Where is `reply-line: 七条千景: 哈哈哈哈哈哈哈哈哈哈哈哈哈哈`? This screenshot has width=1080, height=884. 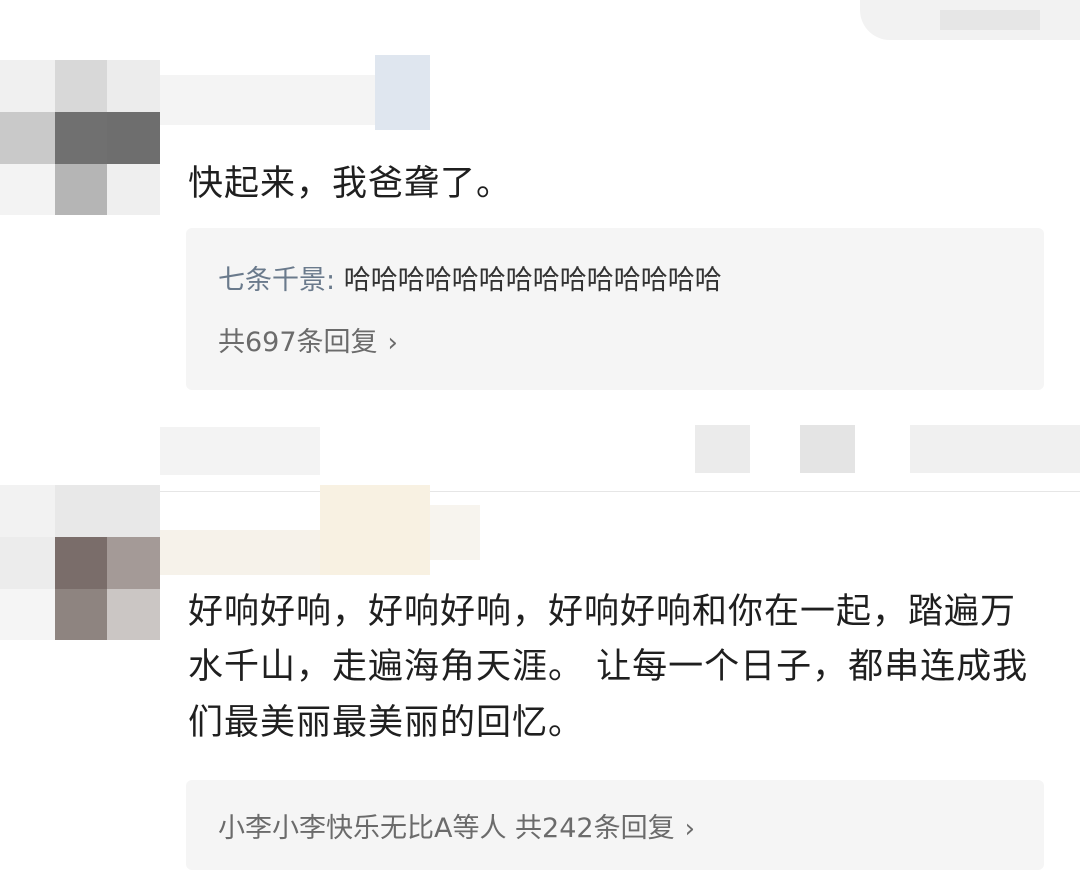 reply-line: 七条千景: 哈哈哈哈哈哈哈哈哈哈哈哈哈哈 is located at coordinates (470, 277).